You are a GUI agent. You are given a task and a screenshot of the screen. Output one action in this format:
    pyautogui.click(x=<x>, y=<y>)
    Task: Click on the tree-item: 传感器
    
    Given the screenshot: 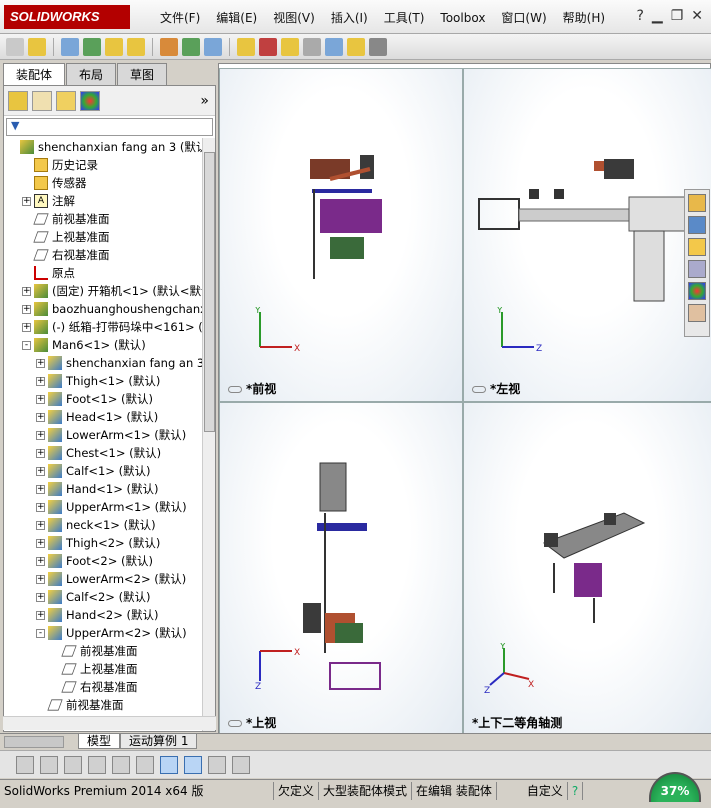 What is the action you would take?
    pyautogui.click(x=103, y=183)
    